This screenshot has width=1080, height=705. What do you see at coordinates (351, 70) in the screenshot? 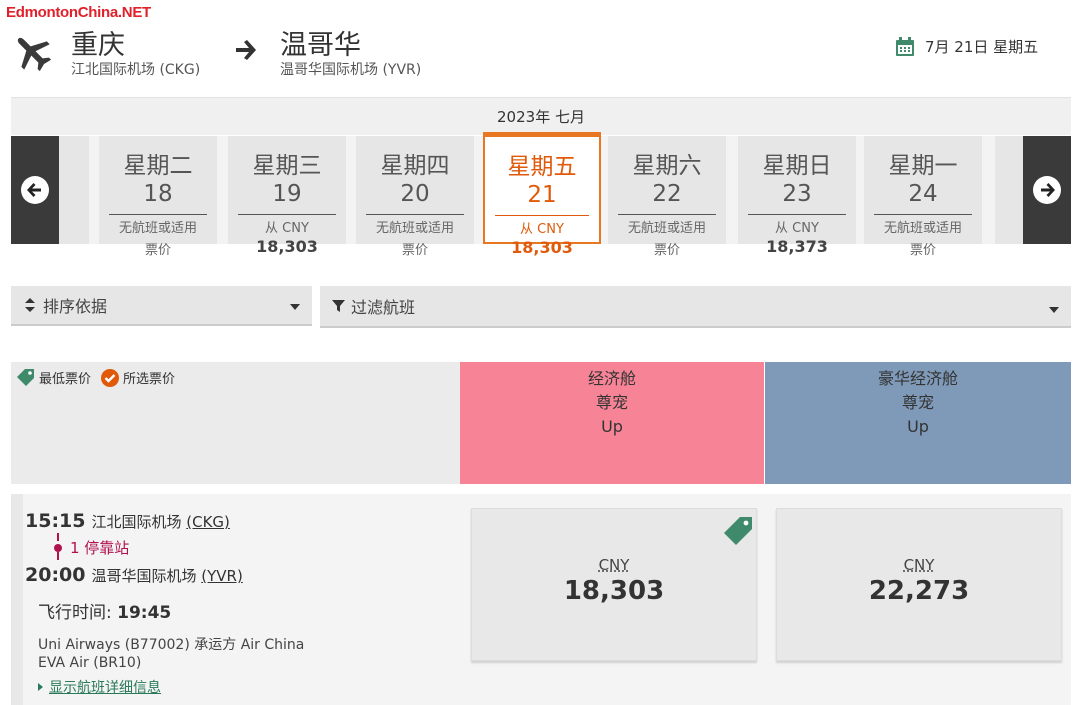
I see `destination-airport: 温哥华国际机场 (YVR)` at bounding box center [351, 70].